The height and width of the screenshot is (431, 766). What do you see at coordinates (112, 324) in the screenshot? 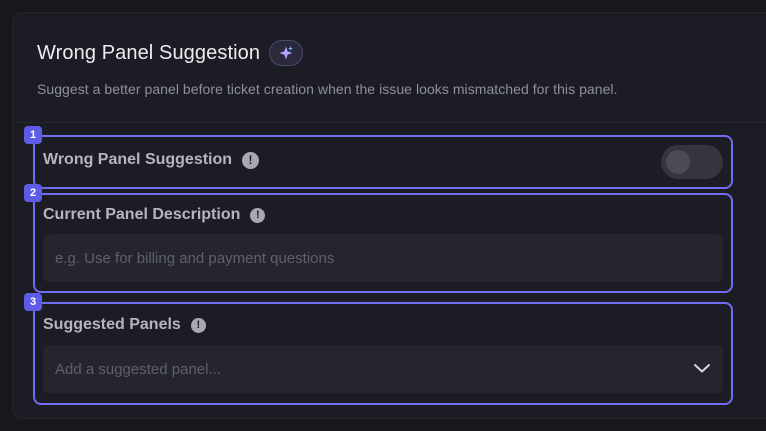
I see `section-label: Suggested Panels` at bounding box center [112, 324].